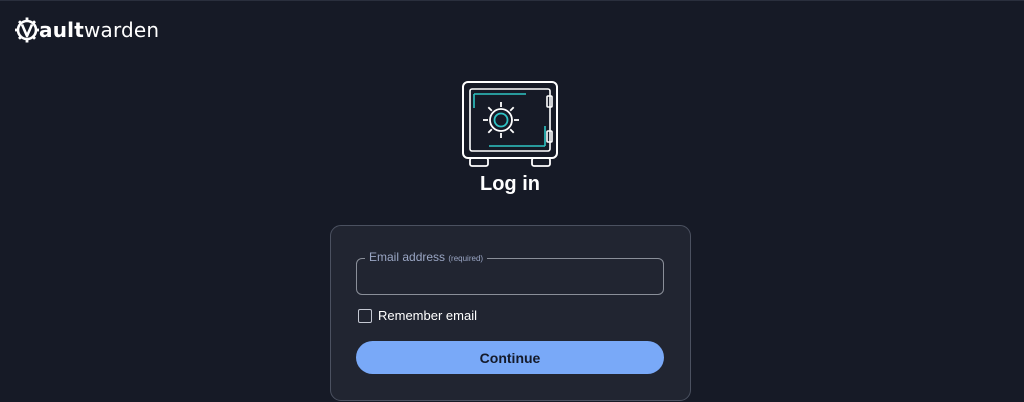 The image size is (1024, 402). What do you see at coordinates (466, 258) in the screenshot?
I see `required-indicator: (required)` at bounding box center [466, 258].